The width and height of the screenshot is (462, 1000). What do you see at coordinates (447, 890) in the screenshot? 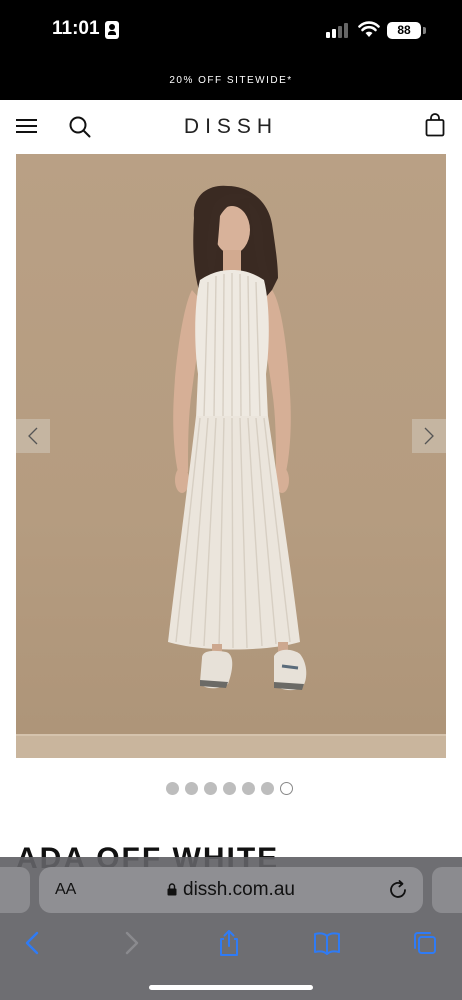
I see `next-tab-preview` at bounding box center [447, 890].